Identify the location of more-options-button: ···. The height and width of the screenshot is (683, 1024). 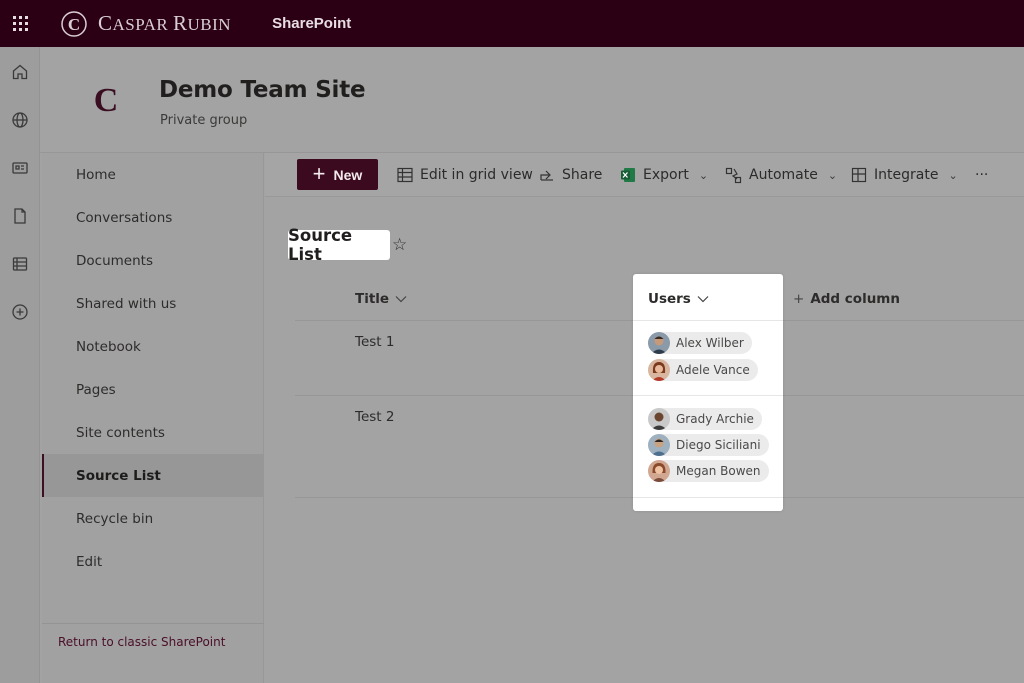
(981, 175).